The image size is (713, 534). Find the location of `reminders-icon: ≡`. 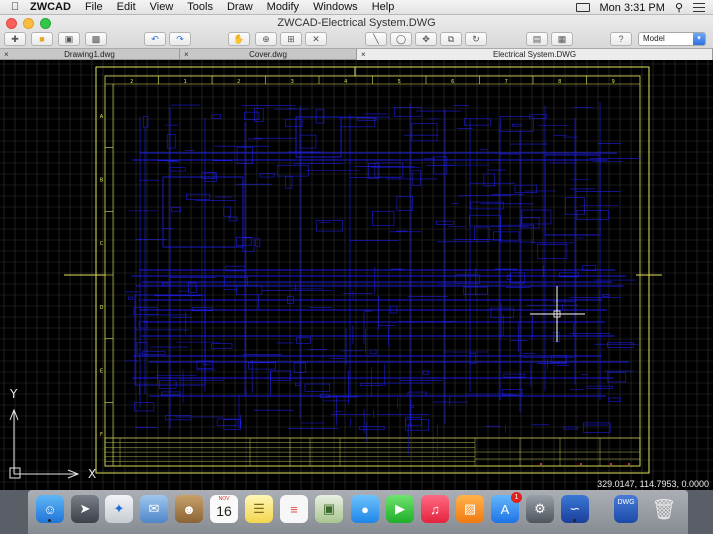

reminders-icon: ≡ is located at coordinates (294, 509).